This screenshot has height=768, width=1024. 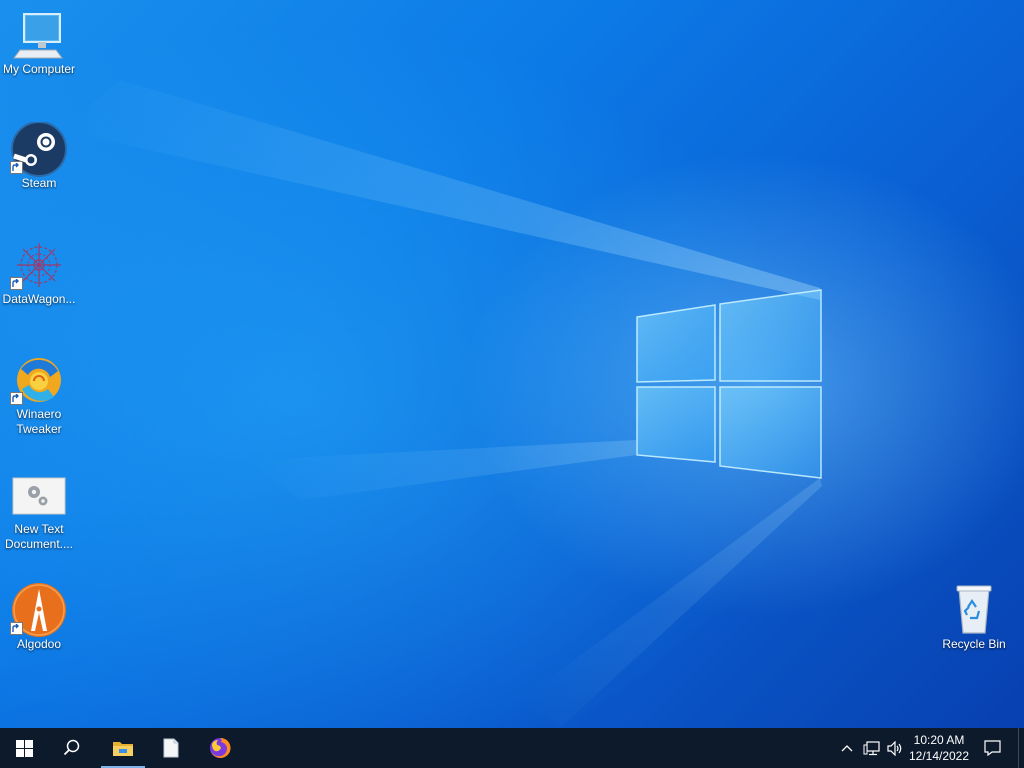 I want to click on clock-time: 10:20 AM, so click(x=939, y=740).